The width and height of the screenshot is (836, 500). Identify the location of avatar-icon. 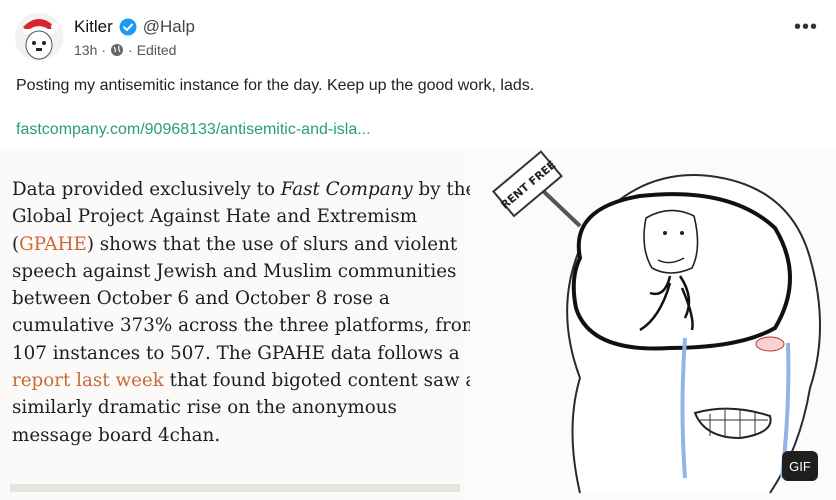
(39, 37).